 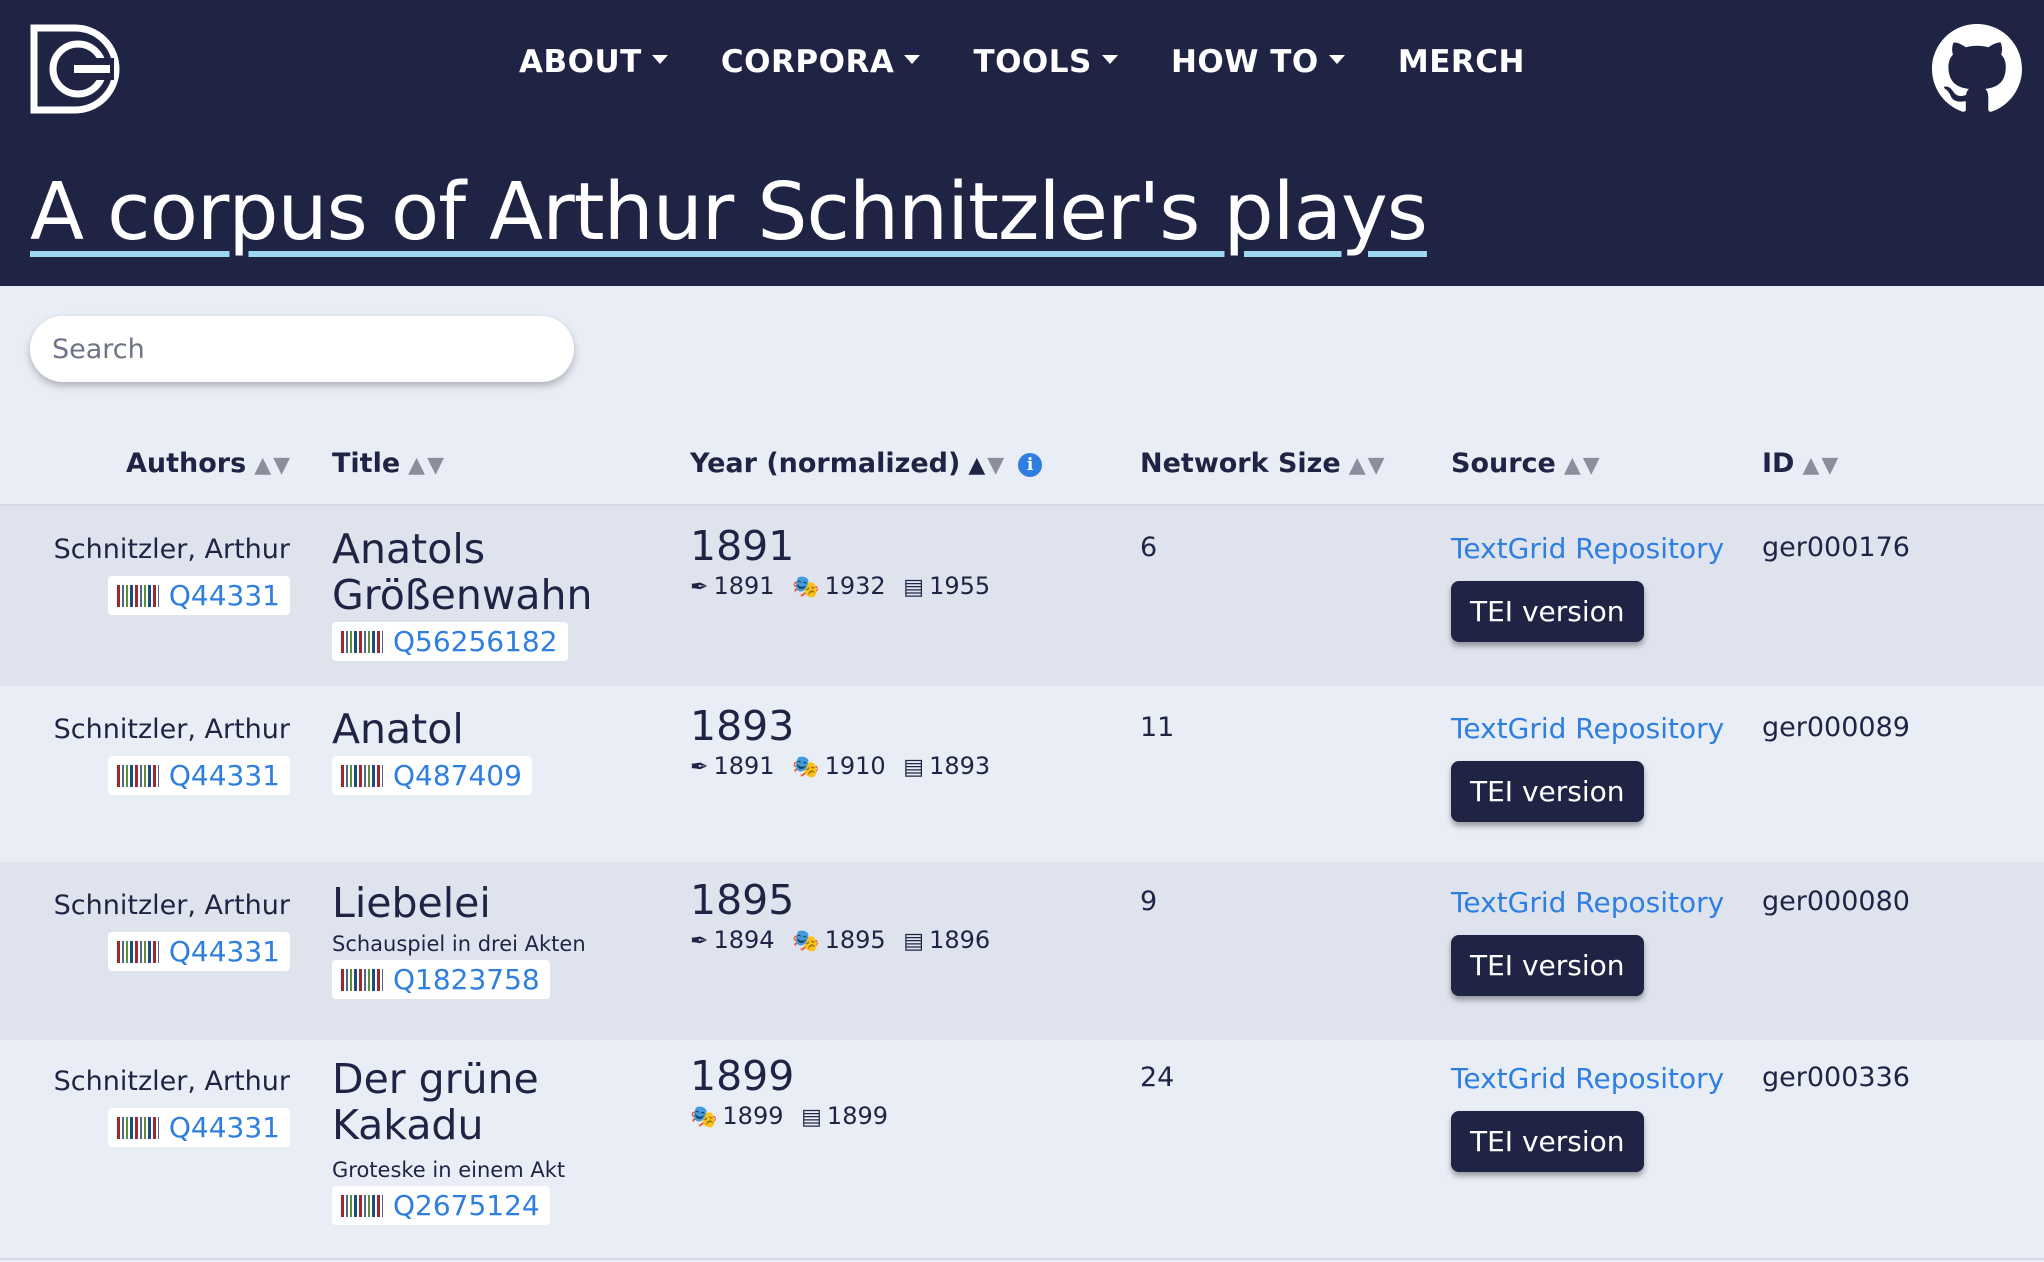 I want to click on play-id: ger000336, so click(x=1836, y=1077).